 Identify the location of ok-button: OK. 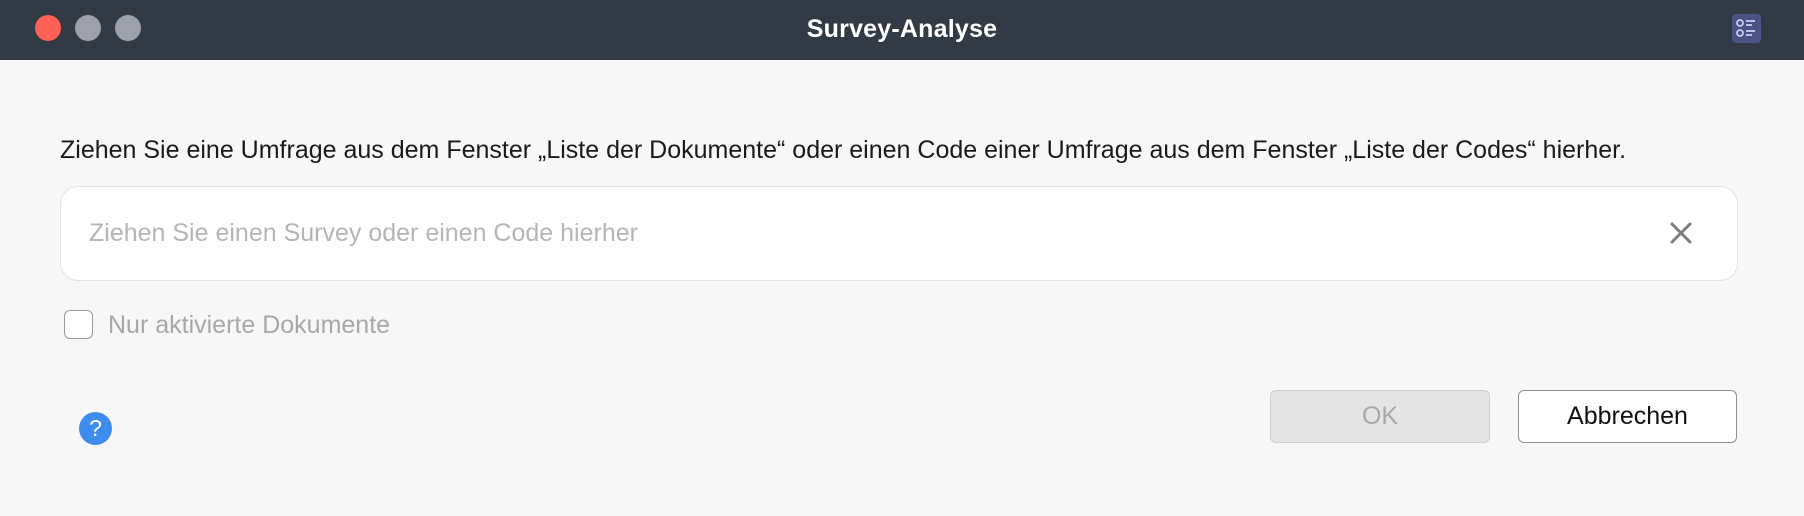
(1380, 416).